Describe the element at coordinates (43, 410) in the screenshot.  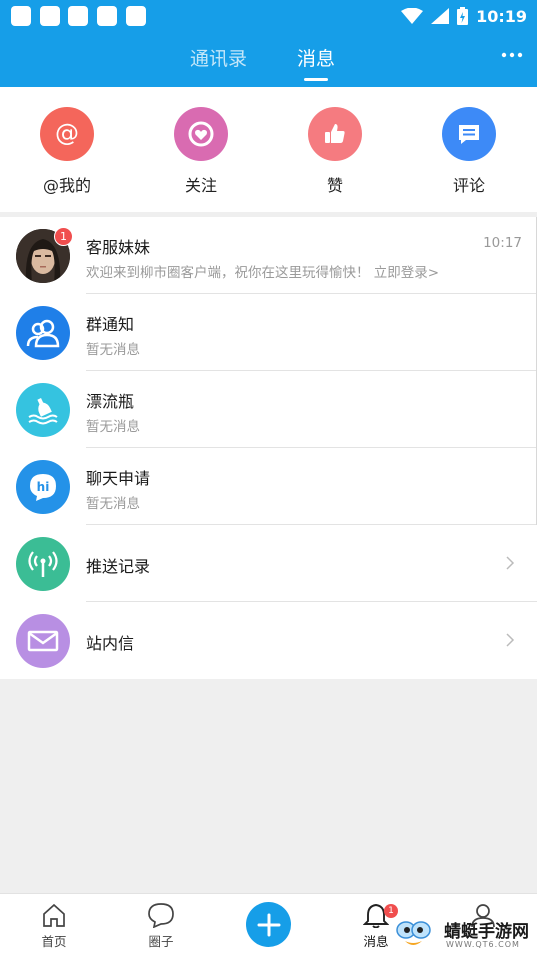
I see `bottle-icon` at that location.